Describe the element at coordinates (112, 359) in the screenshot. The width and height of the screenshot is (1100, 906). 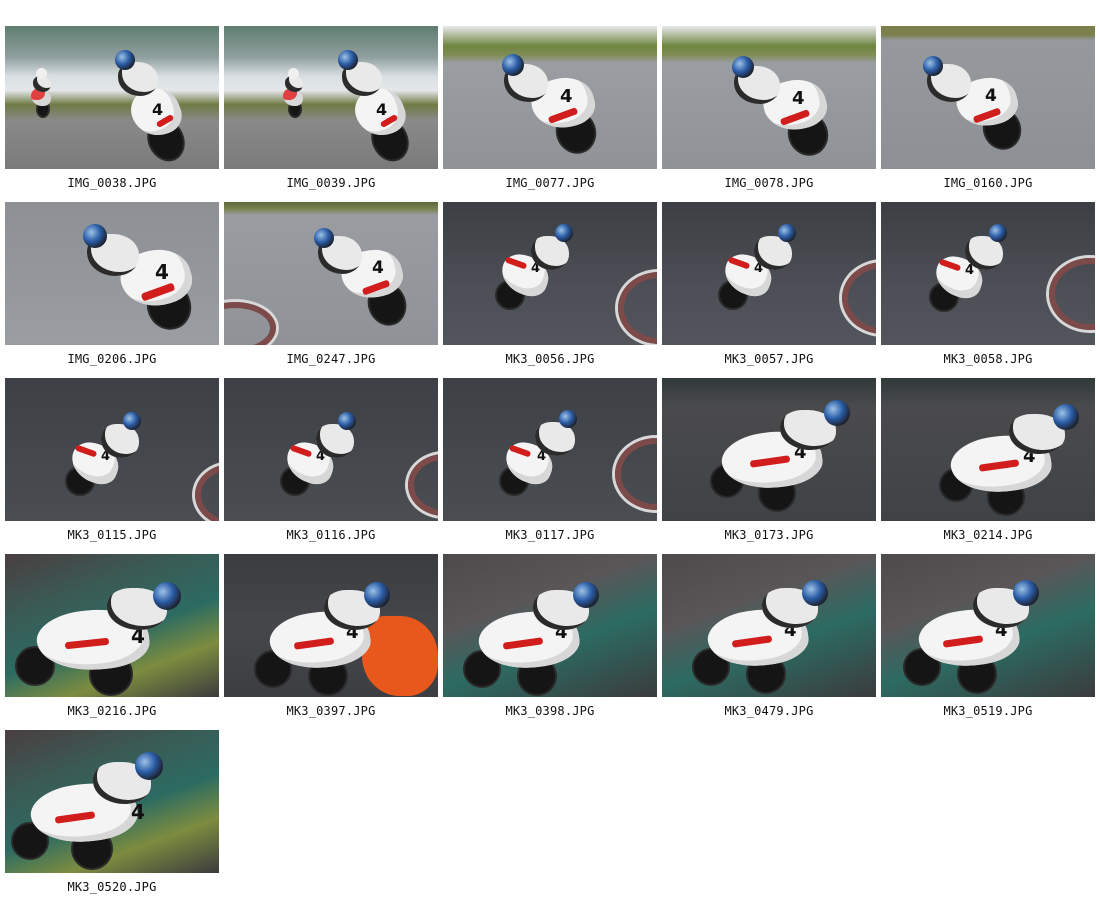
I see `filename-label: IMG_0206.JPG` at that location.